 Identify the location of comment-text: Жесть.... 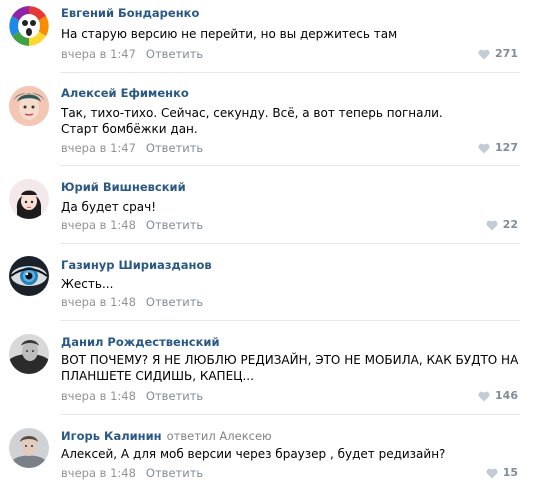
(87, 284).